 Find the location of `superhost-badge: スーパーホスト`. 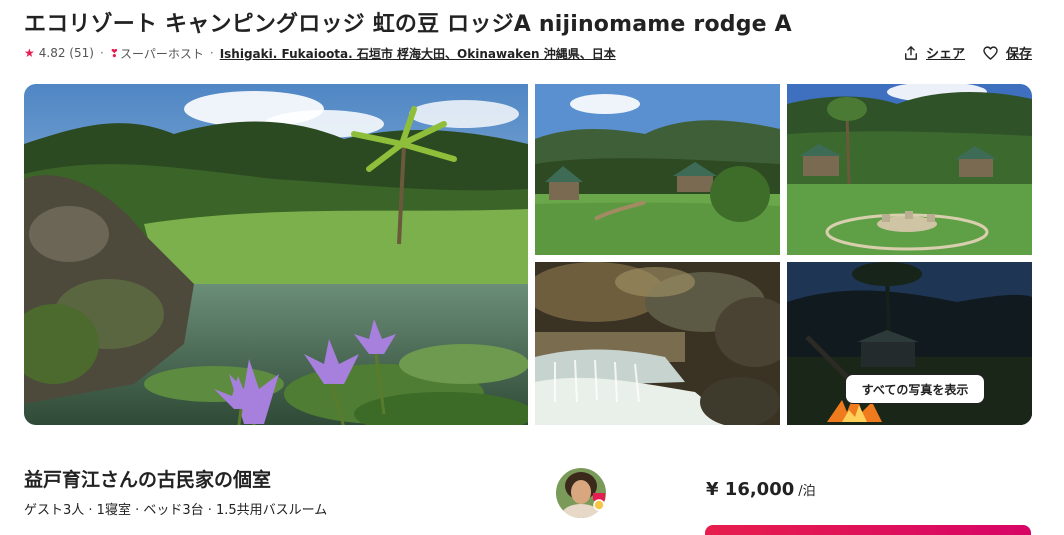

superhost-badge: スーパーホスト is located at coordinates (161, 53).